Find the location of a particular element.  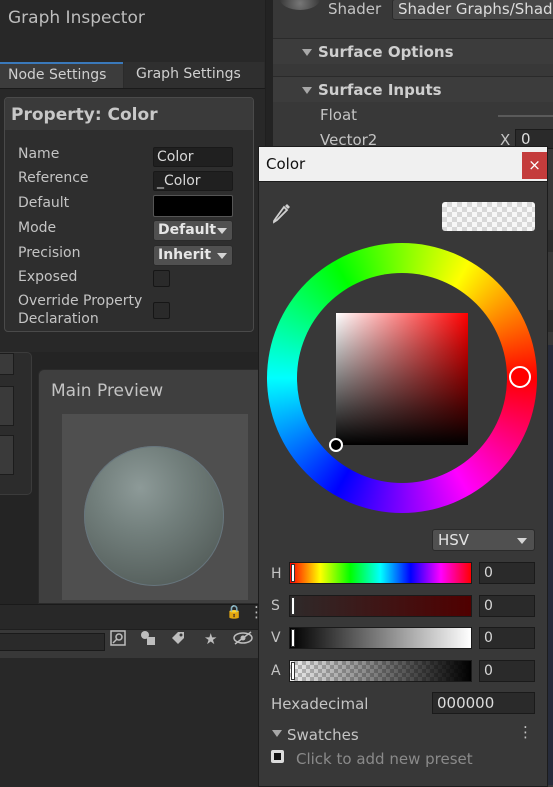

color-mode-value: HSV is located at coordinates (454, 540).